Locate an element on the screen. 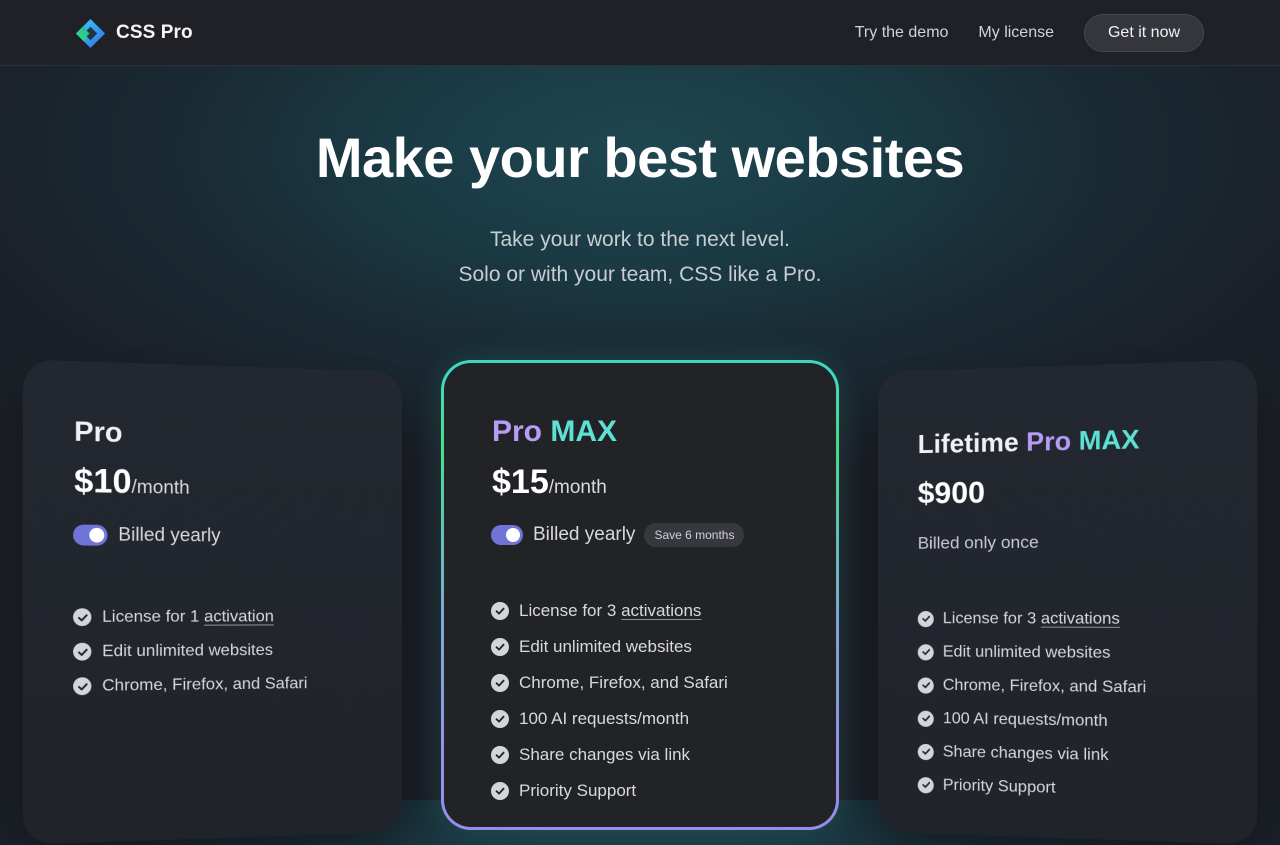 This screenshot has width=1280, height=845. diamond-logo-icon is located at coordinates (90, 33).